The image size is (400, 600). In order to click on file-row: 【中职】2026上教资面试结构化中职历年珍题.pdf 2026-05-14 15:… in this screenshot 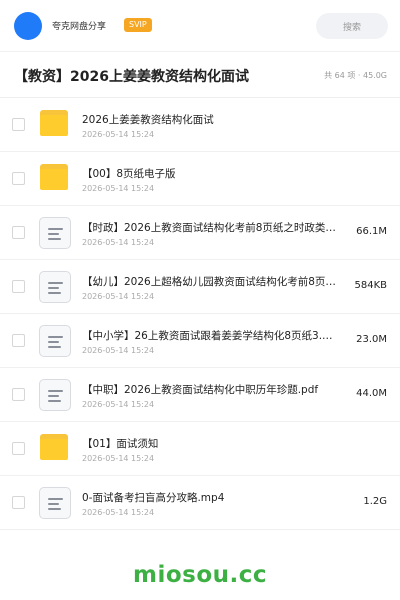, I will do `click(200, 395)`.